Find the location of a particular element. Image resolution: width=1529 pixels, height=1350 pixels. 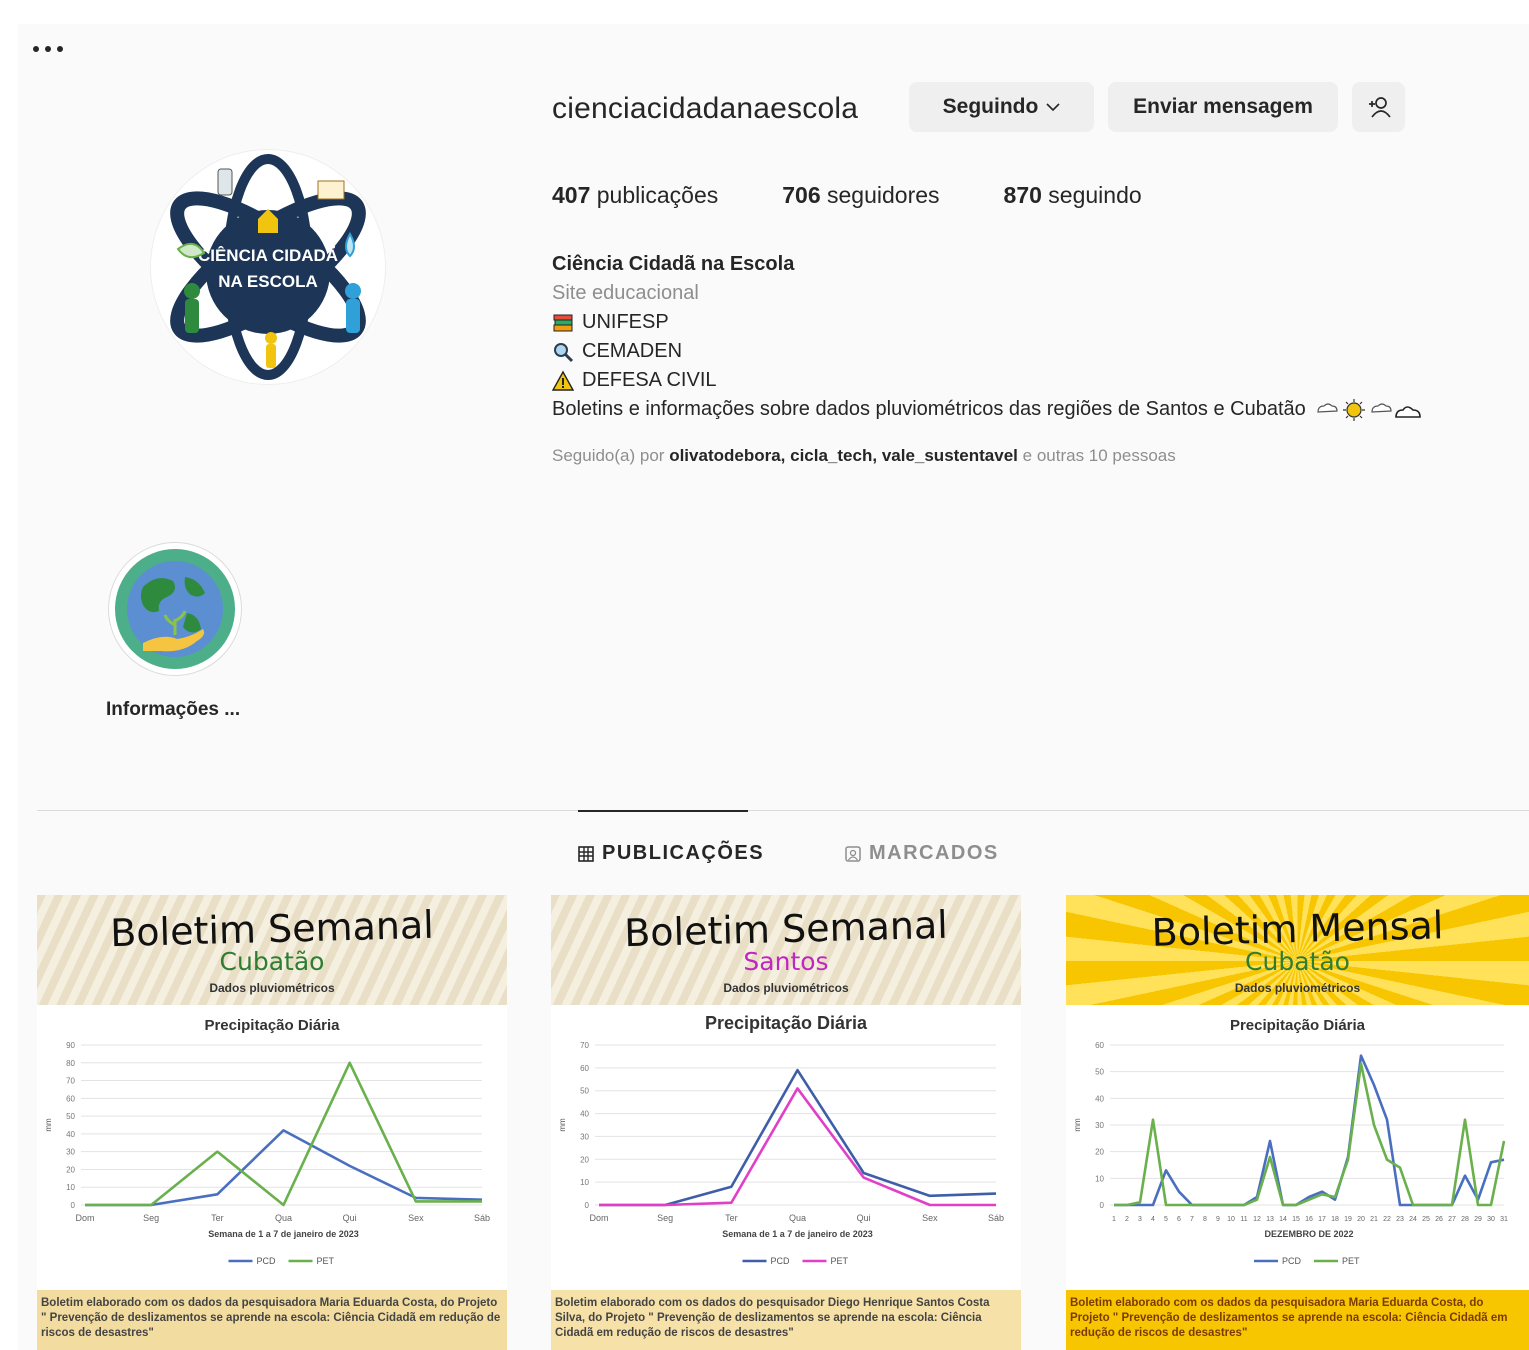

chart-x-tick: 26 is located at coordinates (1439, 1219).